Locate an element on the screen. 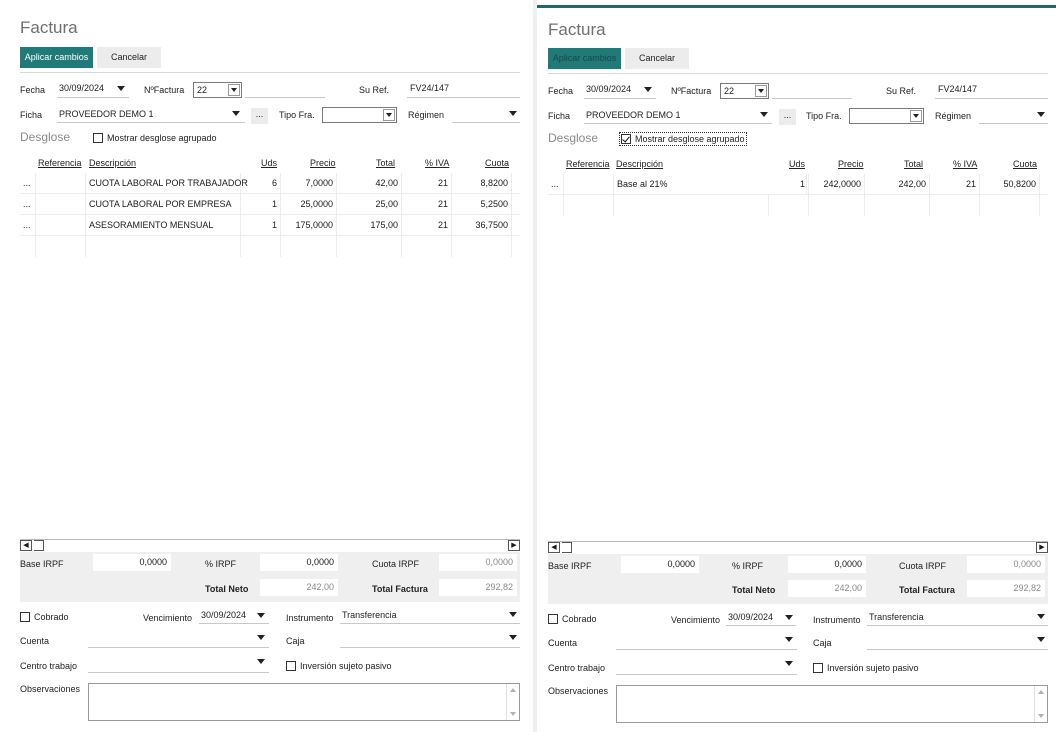 The image size is (1056, 732). cell-total: 175,00 is located at coordinates (369, 225).